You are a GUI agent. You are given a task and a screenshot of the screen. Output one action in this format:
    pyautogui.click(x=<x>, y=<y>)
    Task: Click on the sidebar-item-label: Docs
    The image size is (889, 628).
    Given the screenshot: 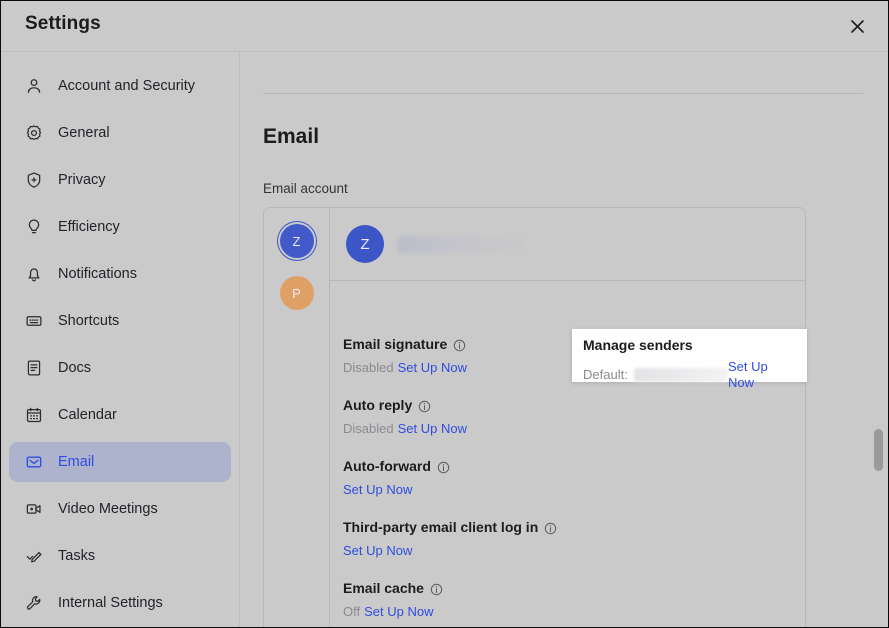 What is the action you would take?
    pyautogui.click(x=75, y=368)
    